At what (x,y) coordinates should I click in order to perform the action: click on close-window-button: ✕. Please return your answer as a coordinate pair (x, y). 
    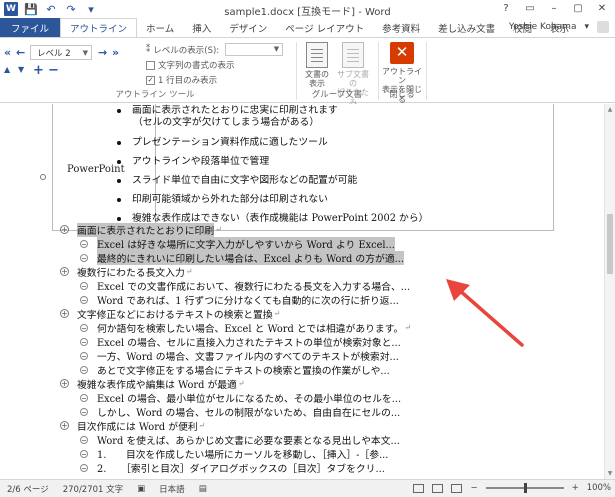
    Looking at the image, I should click on (602, 8).